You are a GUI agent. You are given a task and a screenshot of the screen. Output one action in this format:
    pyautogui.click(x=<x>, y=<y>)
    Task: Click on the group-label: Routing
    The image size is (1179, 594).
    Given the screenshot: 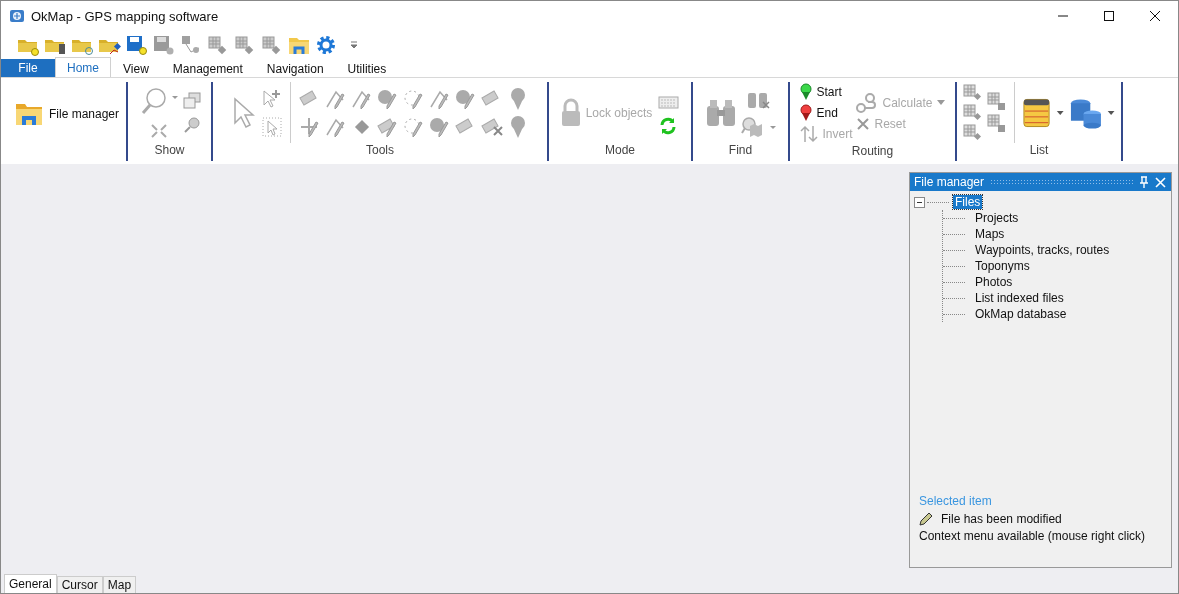 What is the action you would take?
    pyautogui.click(x=872, y=152)
    